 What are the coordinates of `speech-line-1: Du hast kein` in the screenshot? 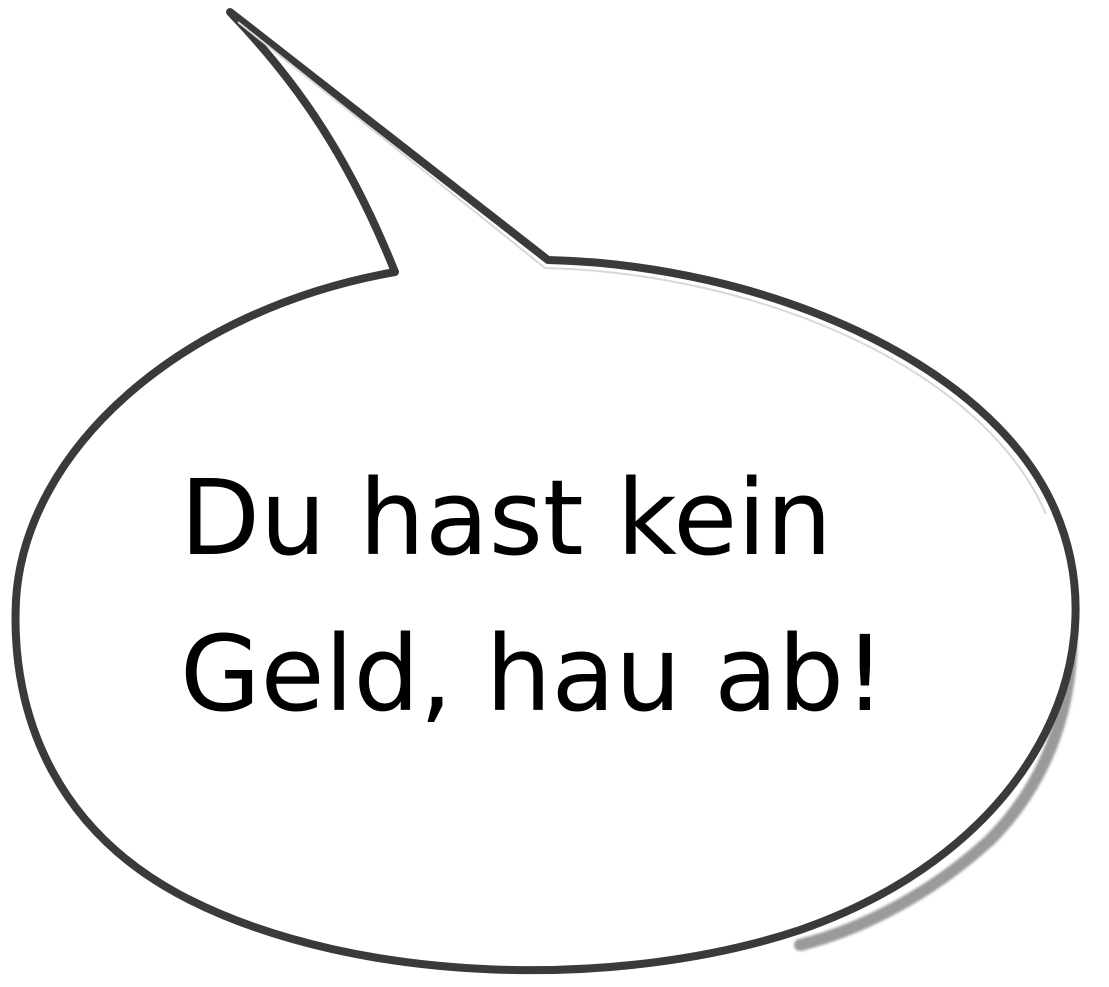 It's located at (506, 518).